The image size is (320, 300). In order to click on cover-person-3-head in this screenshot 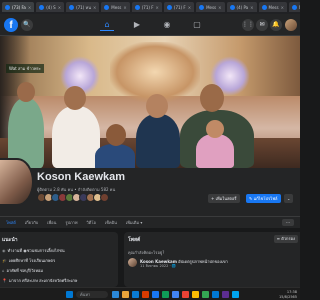, I will do `click(116, 135)`.